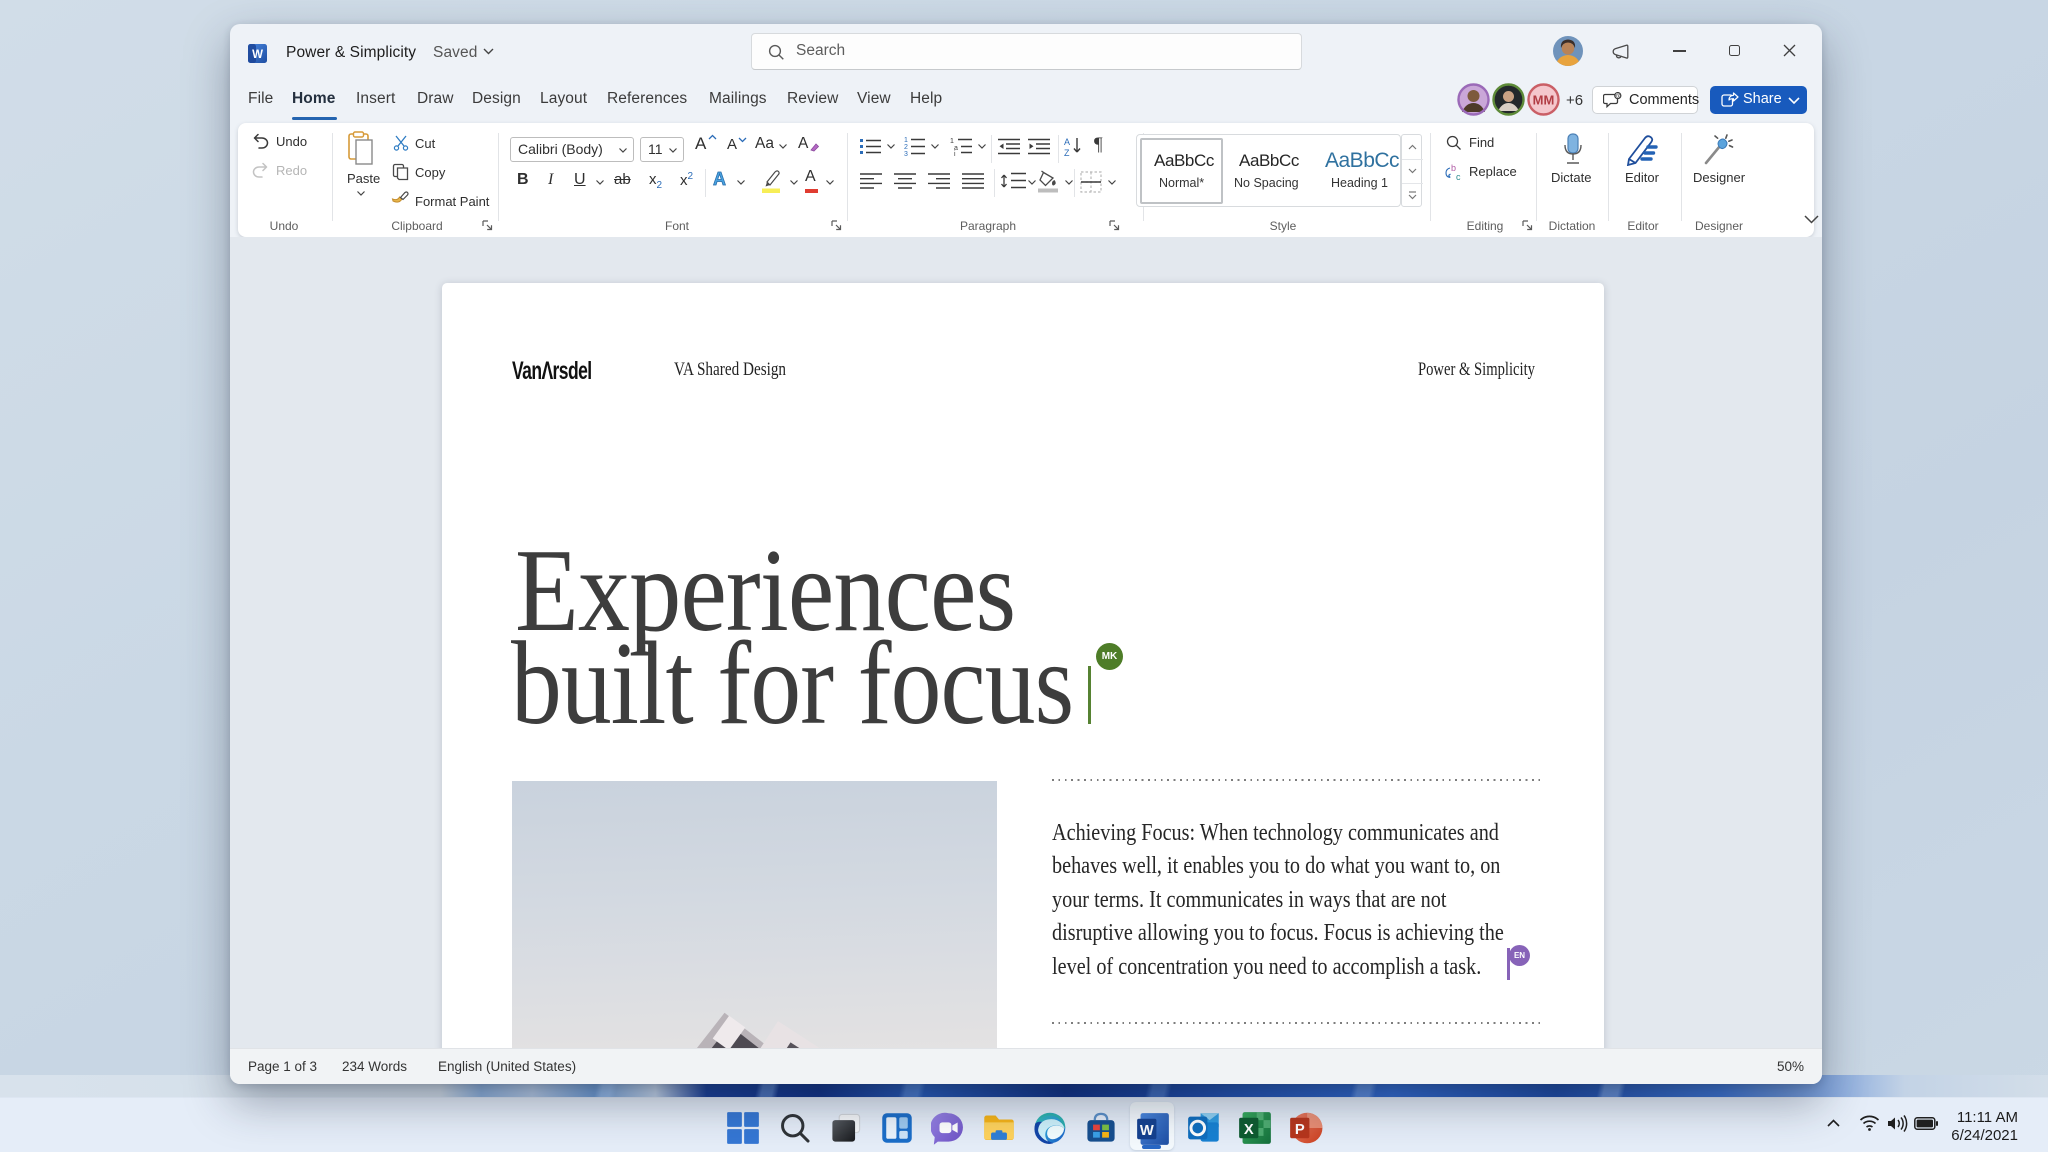 This screenshot has height=1152, width=2048. Describe the element at coordinates (1544, 100) in the screenshot. I see `svg-text: MM` at that location.